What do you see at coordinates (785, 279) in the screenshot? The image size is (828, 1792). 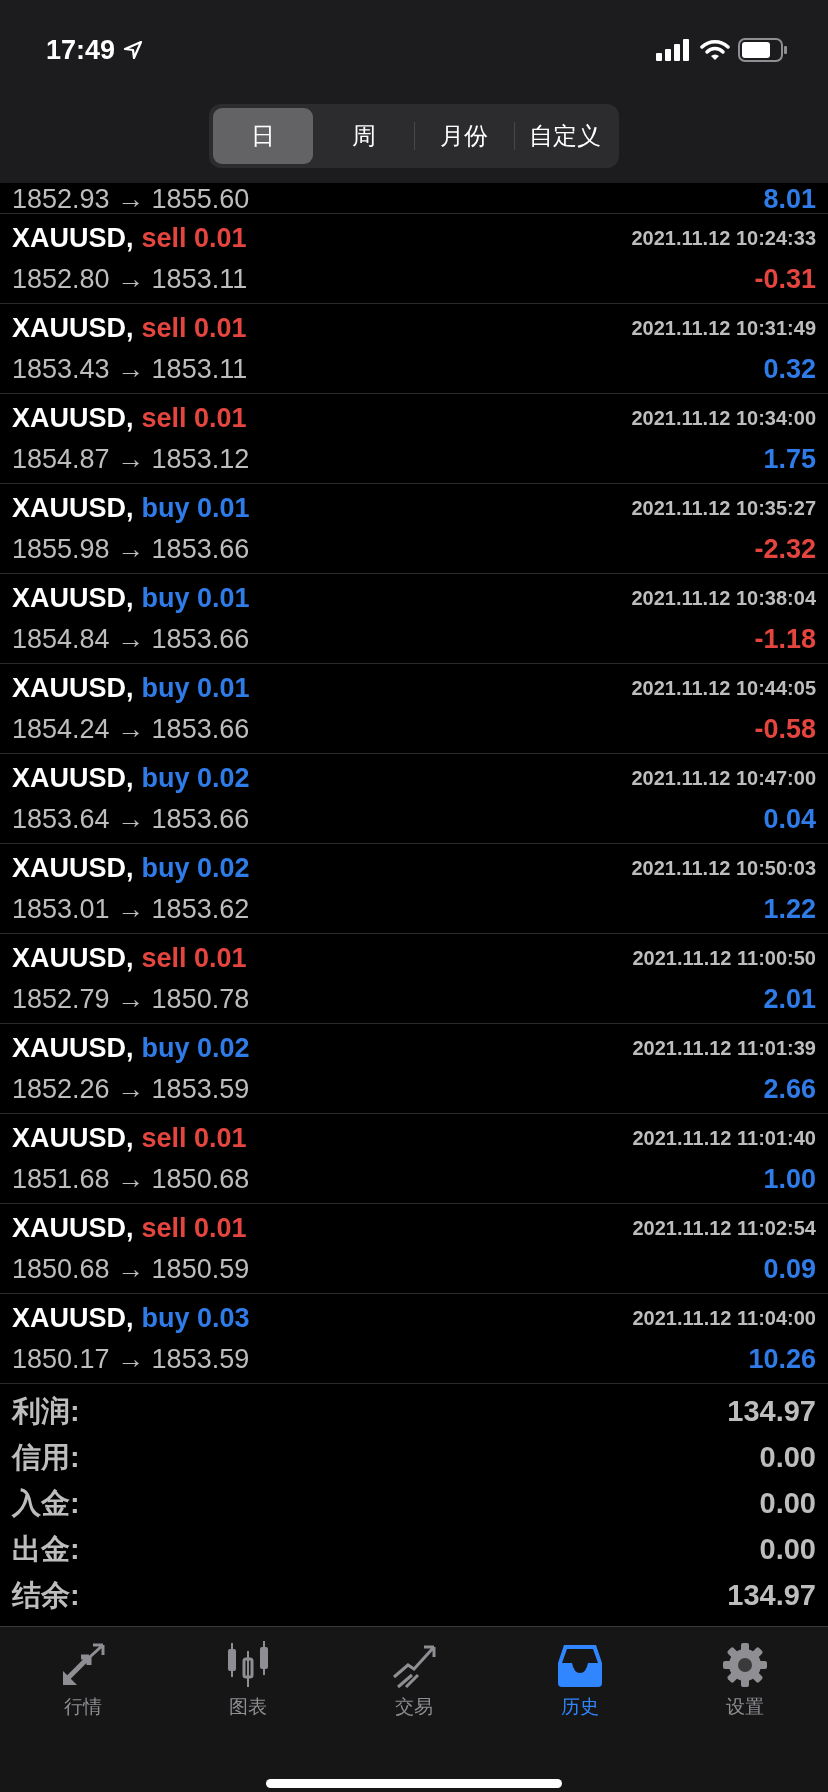 I see `profit-value: -0.31` at bounding box center [785, 279].